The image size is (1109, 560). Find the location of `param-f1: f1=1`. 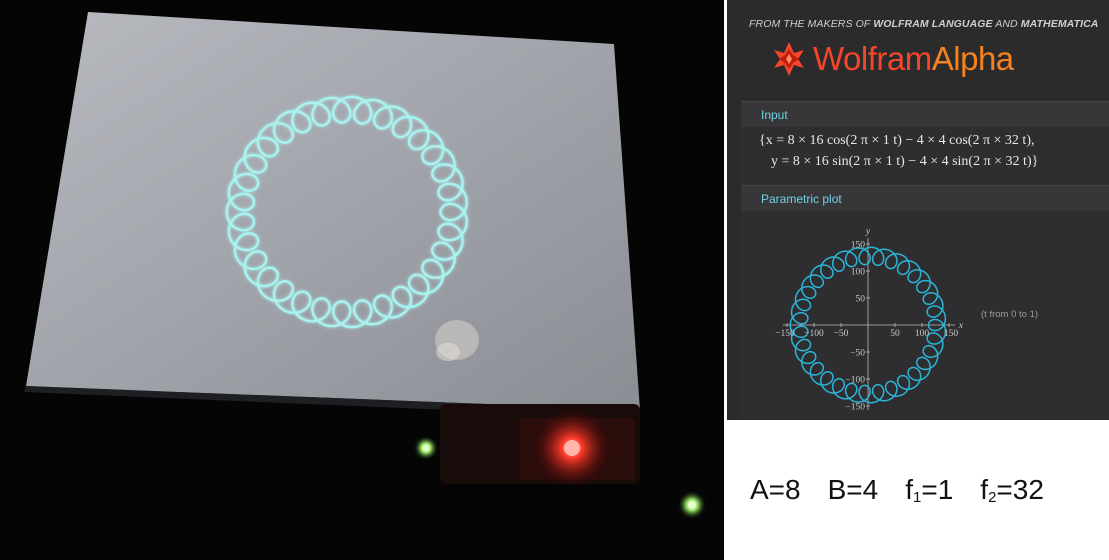

param-f1: f1=1 is located at coordinates (929, 490).